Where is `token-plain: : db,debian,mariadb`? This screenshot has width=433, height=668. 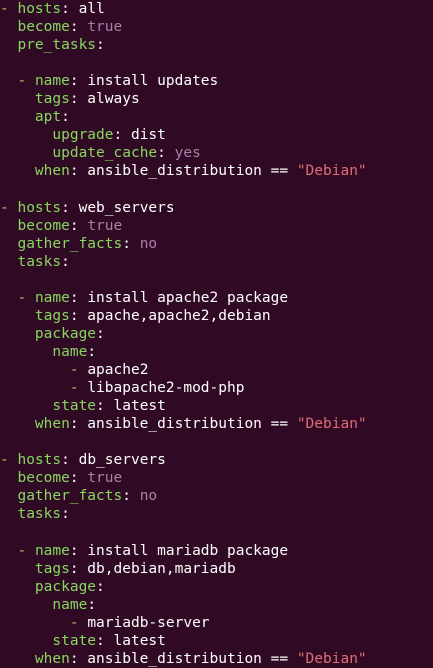 token-plain: : db,debian,mariadb is located at coordinates (152, 568).